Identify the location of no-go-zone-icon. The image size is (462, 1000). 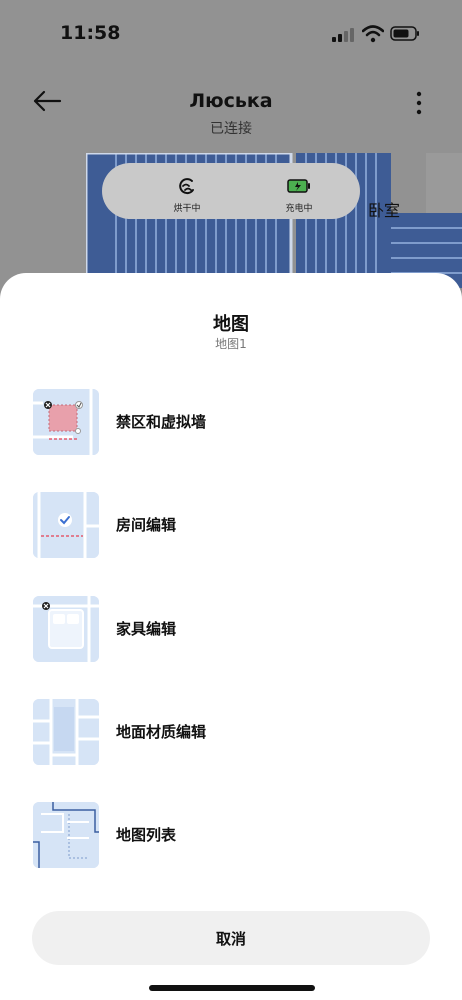
(66, 422).